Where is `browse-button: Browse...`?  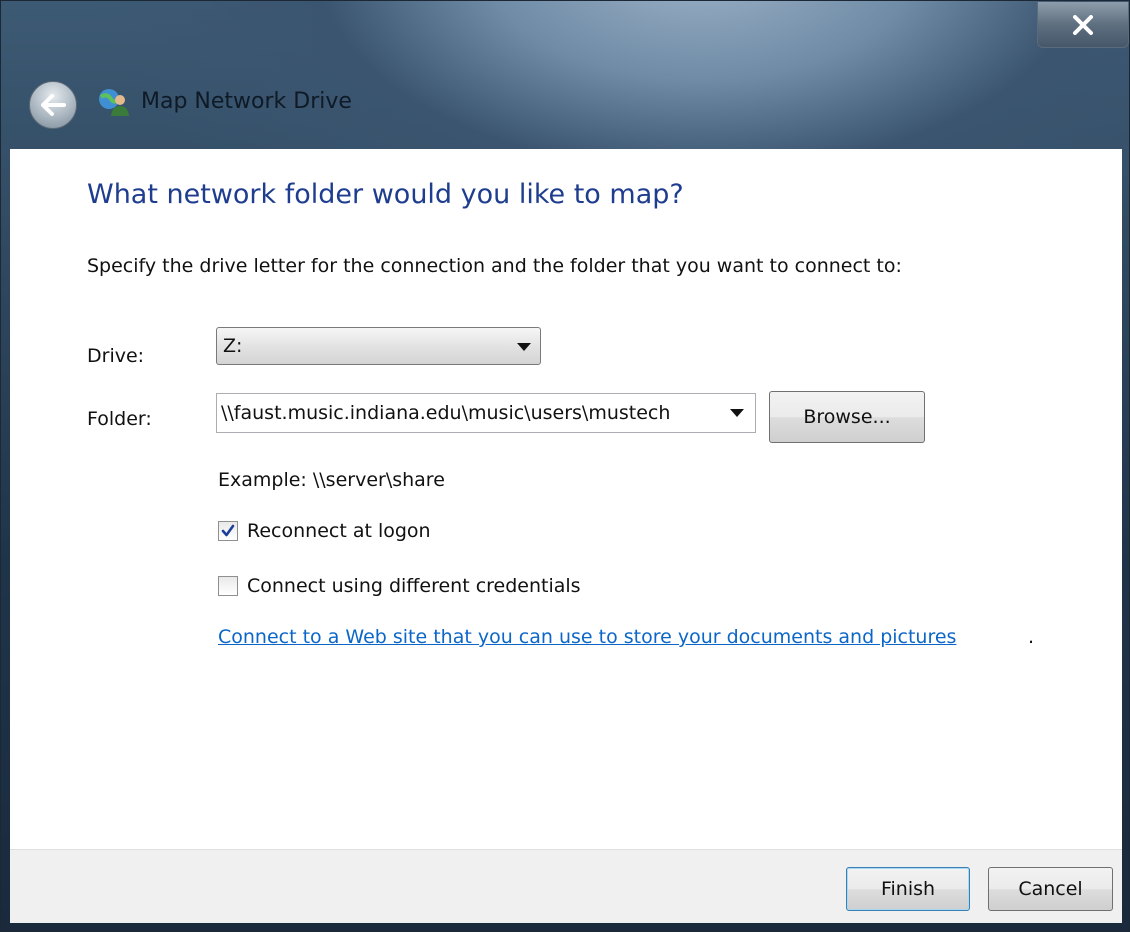
browse-button: Browse... is located at coordinates (847, 417).